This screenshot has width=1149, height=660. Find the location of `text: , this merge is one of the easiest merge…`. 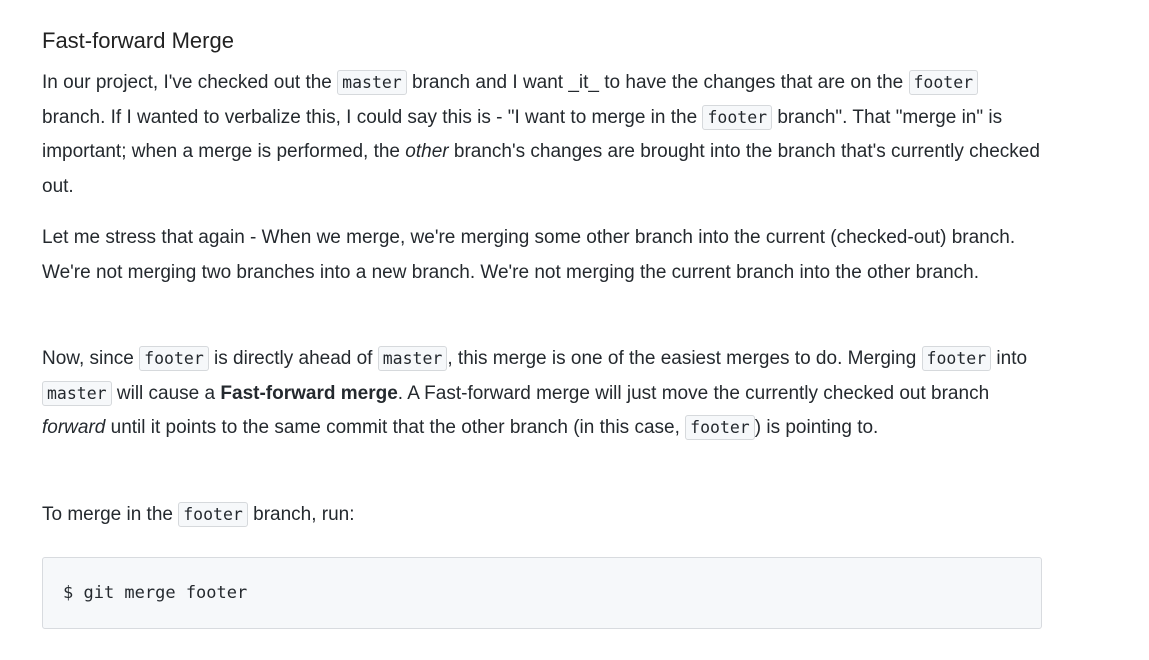

text: , this merge is one of the easiest merge… is located at coordinates (684, 358).